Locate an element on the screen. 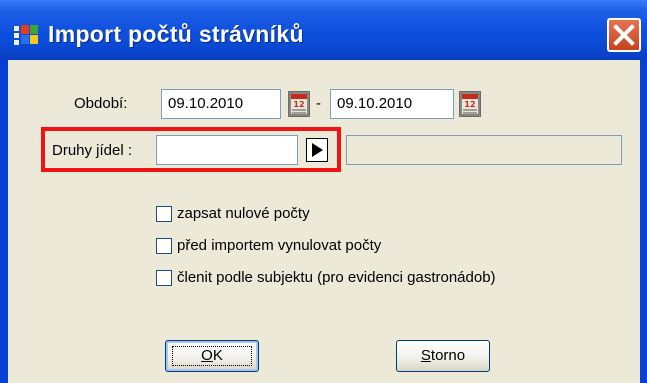  close-icon is located at coordinates (624, 35).